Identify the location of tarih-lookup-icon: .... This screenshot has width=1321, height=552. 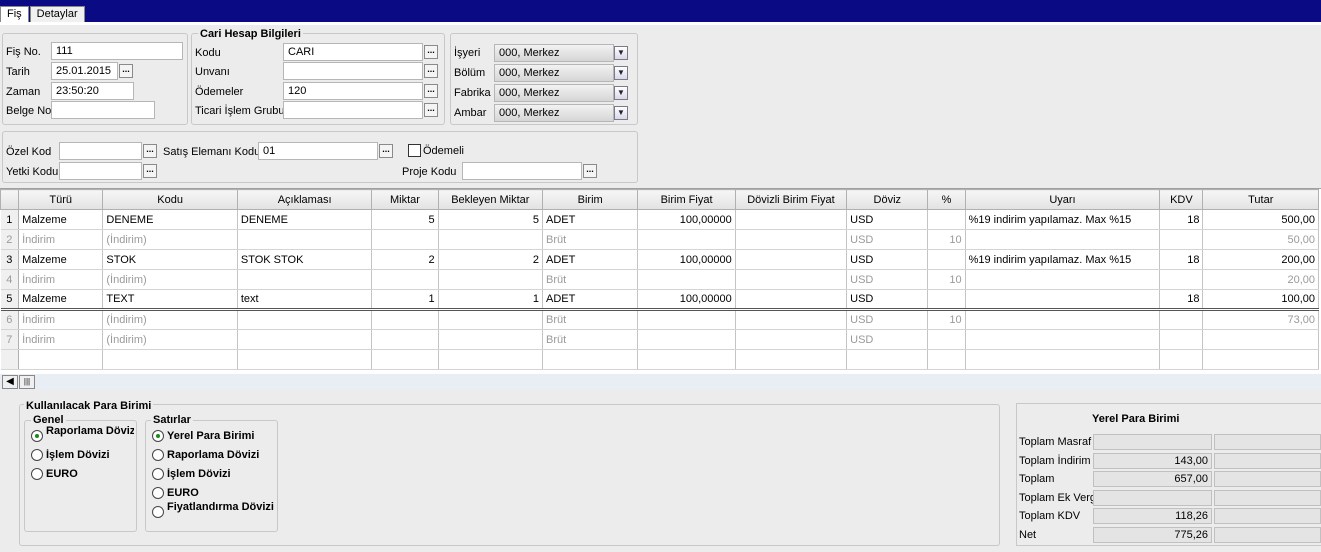
(126, 71).